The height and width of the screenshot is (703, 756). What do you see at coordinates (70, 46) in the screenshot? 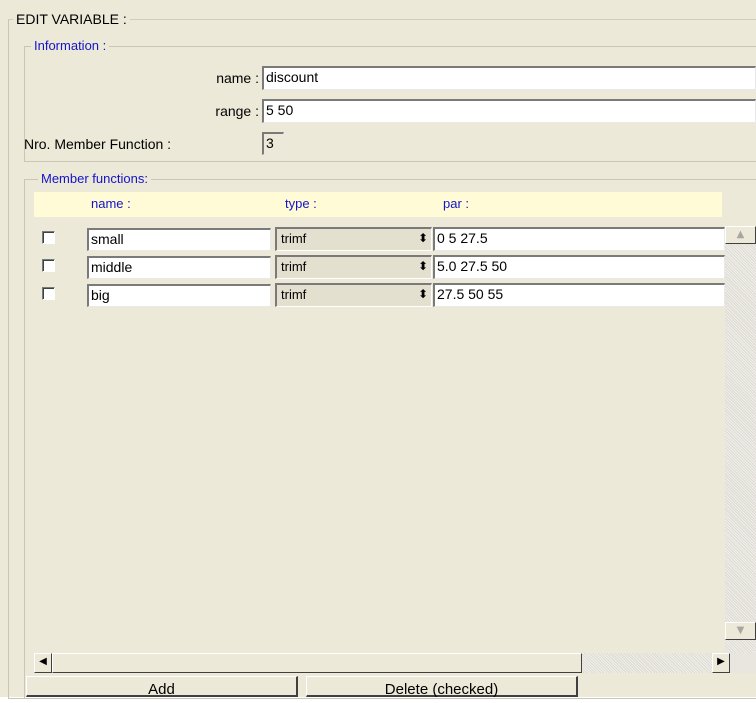
I see `information-legend: Information :` at bounding box center [70, 46].